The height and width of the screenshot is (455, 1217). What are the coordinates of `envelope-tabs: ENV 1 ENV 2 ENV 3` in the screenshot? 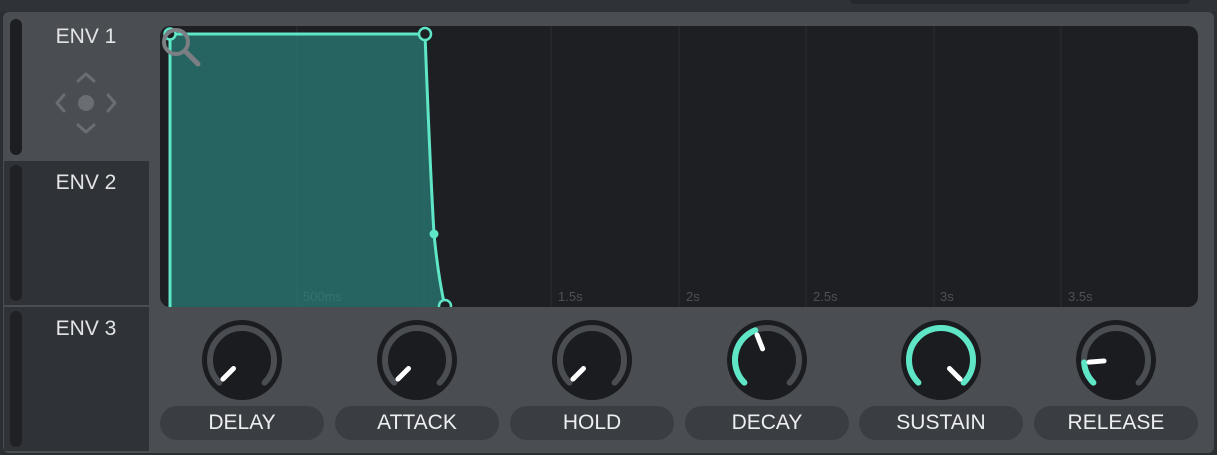 It's located at (77, 233).